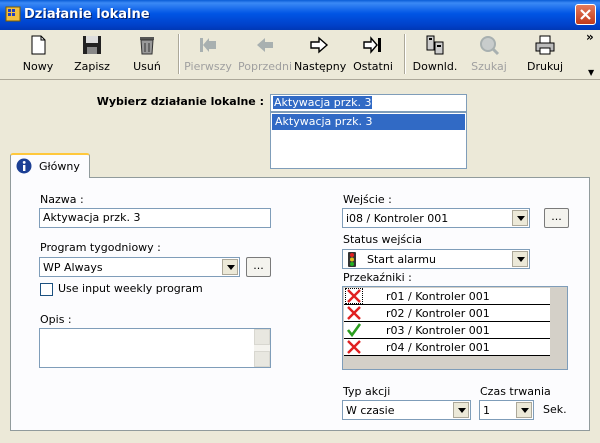 This screenshot has width=600, height=443. I want to click on action-type-value: W czasie, so click(370, 410).